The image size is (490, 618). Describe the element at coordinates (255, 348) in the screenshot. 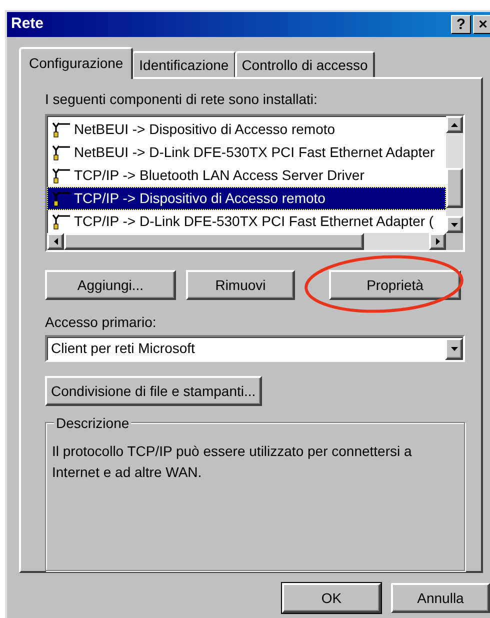

I see `primary-access-dropdown: Client per reti Microsoft` at that location.